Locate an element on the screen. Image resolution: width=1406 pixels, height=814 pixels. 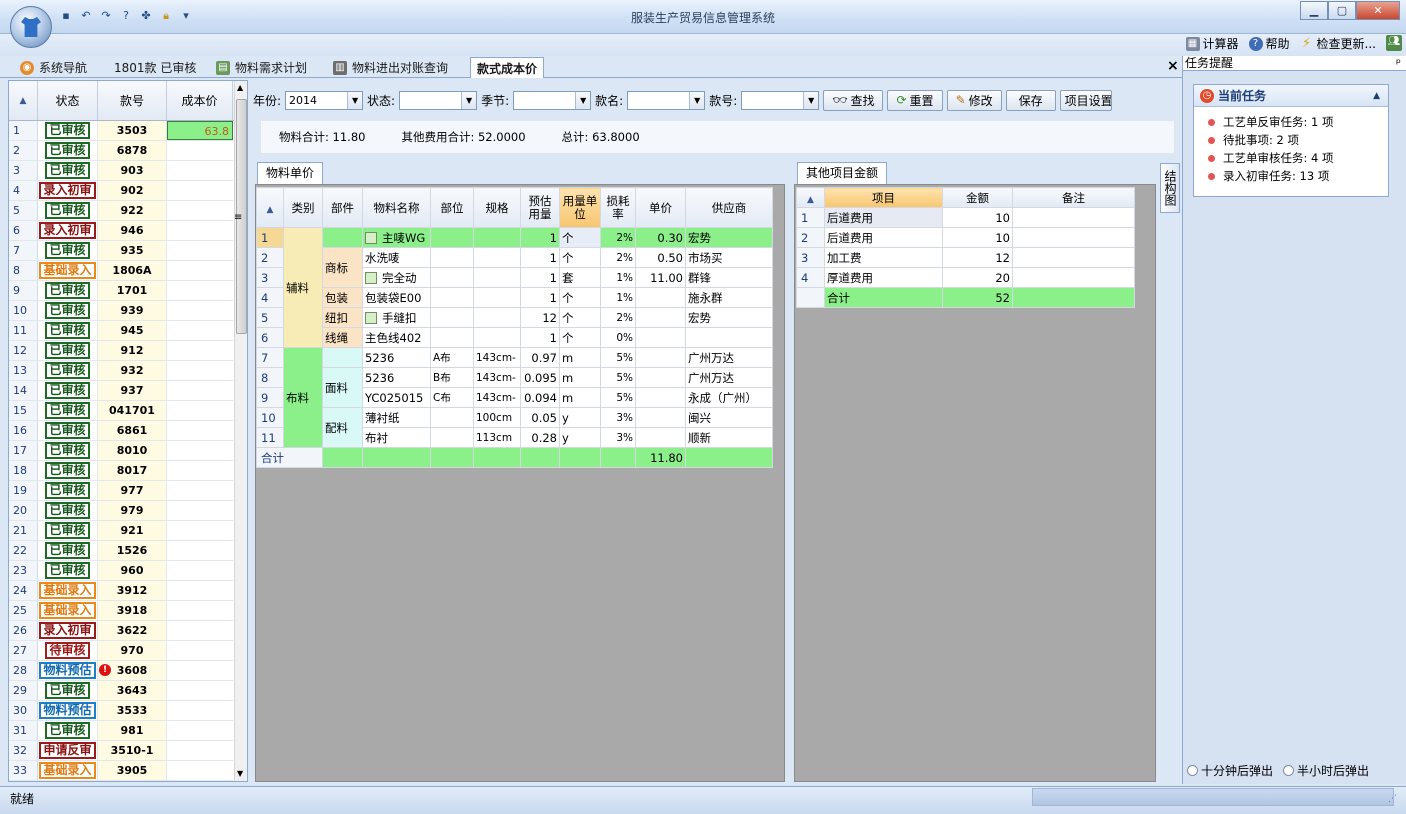
list-row: 2 已审核 6878 is located at coordinates (121, 151).